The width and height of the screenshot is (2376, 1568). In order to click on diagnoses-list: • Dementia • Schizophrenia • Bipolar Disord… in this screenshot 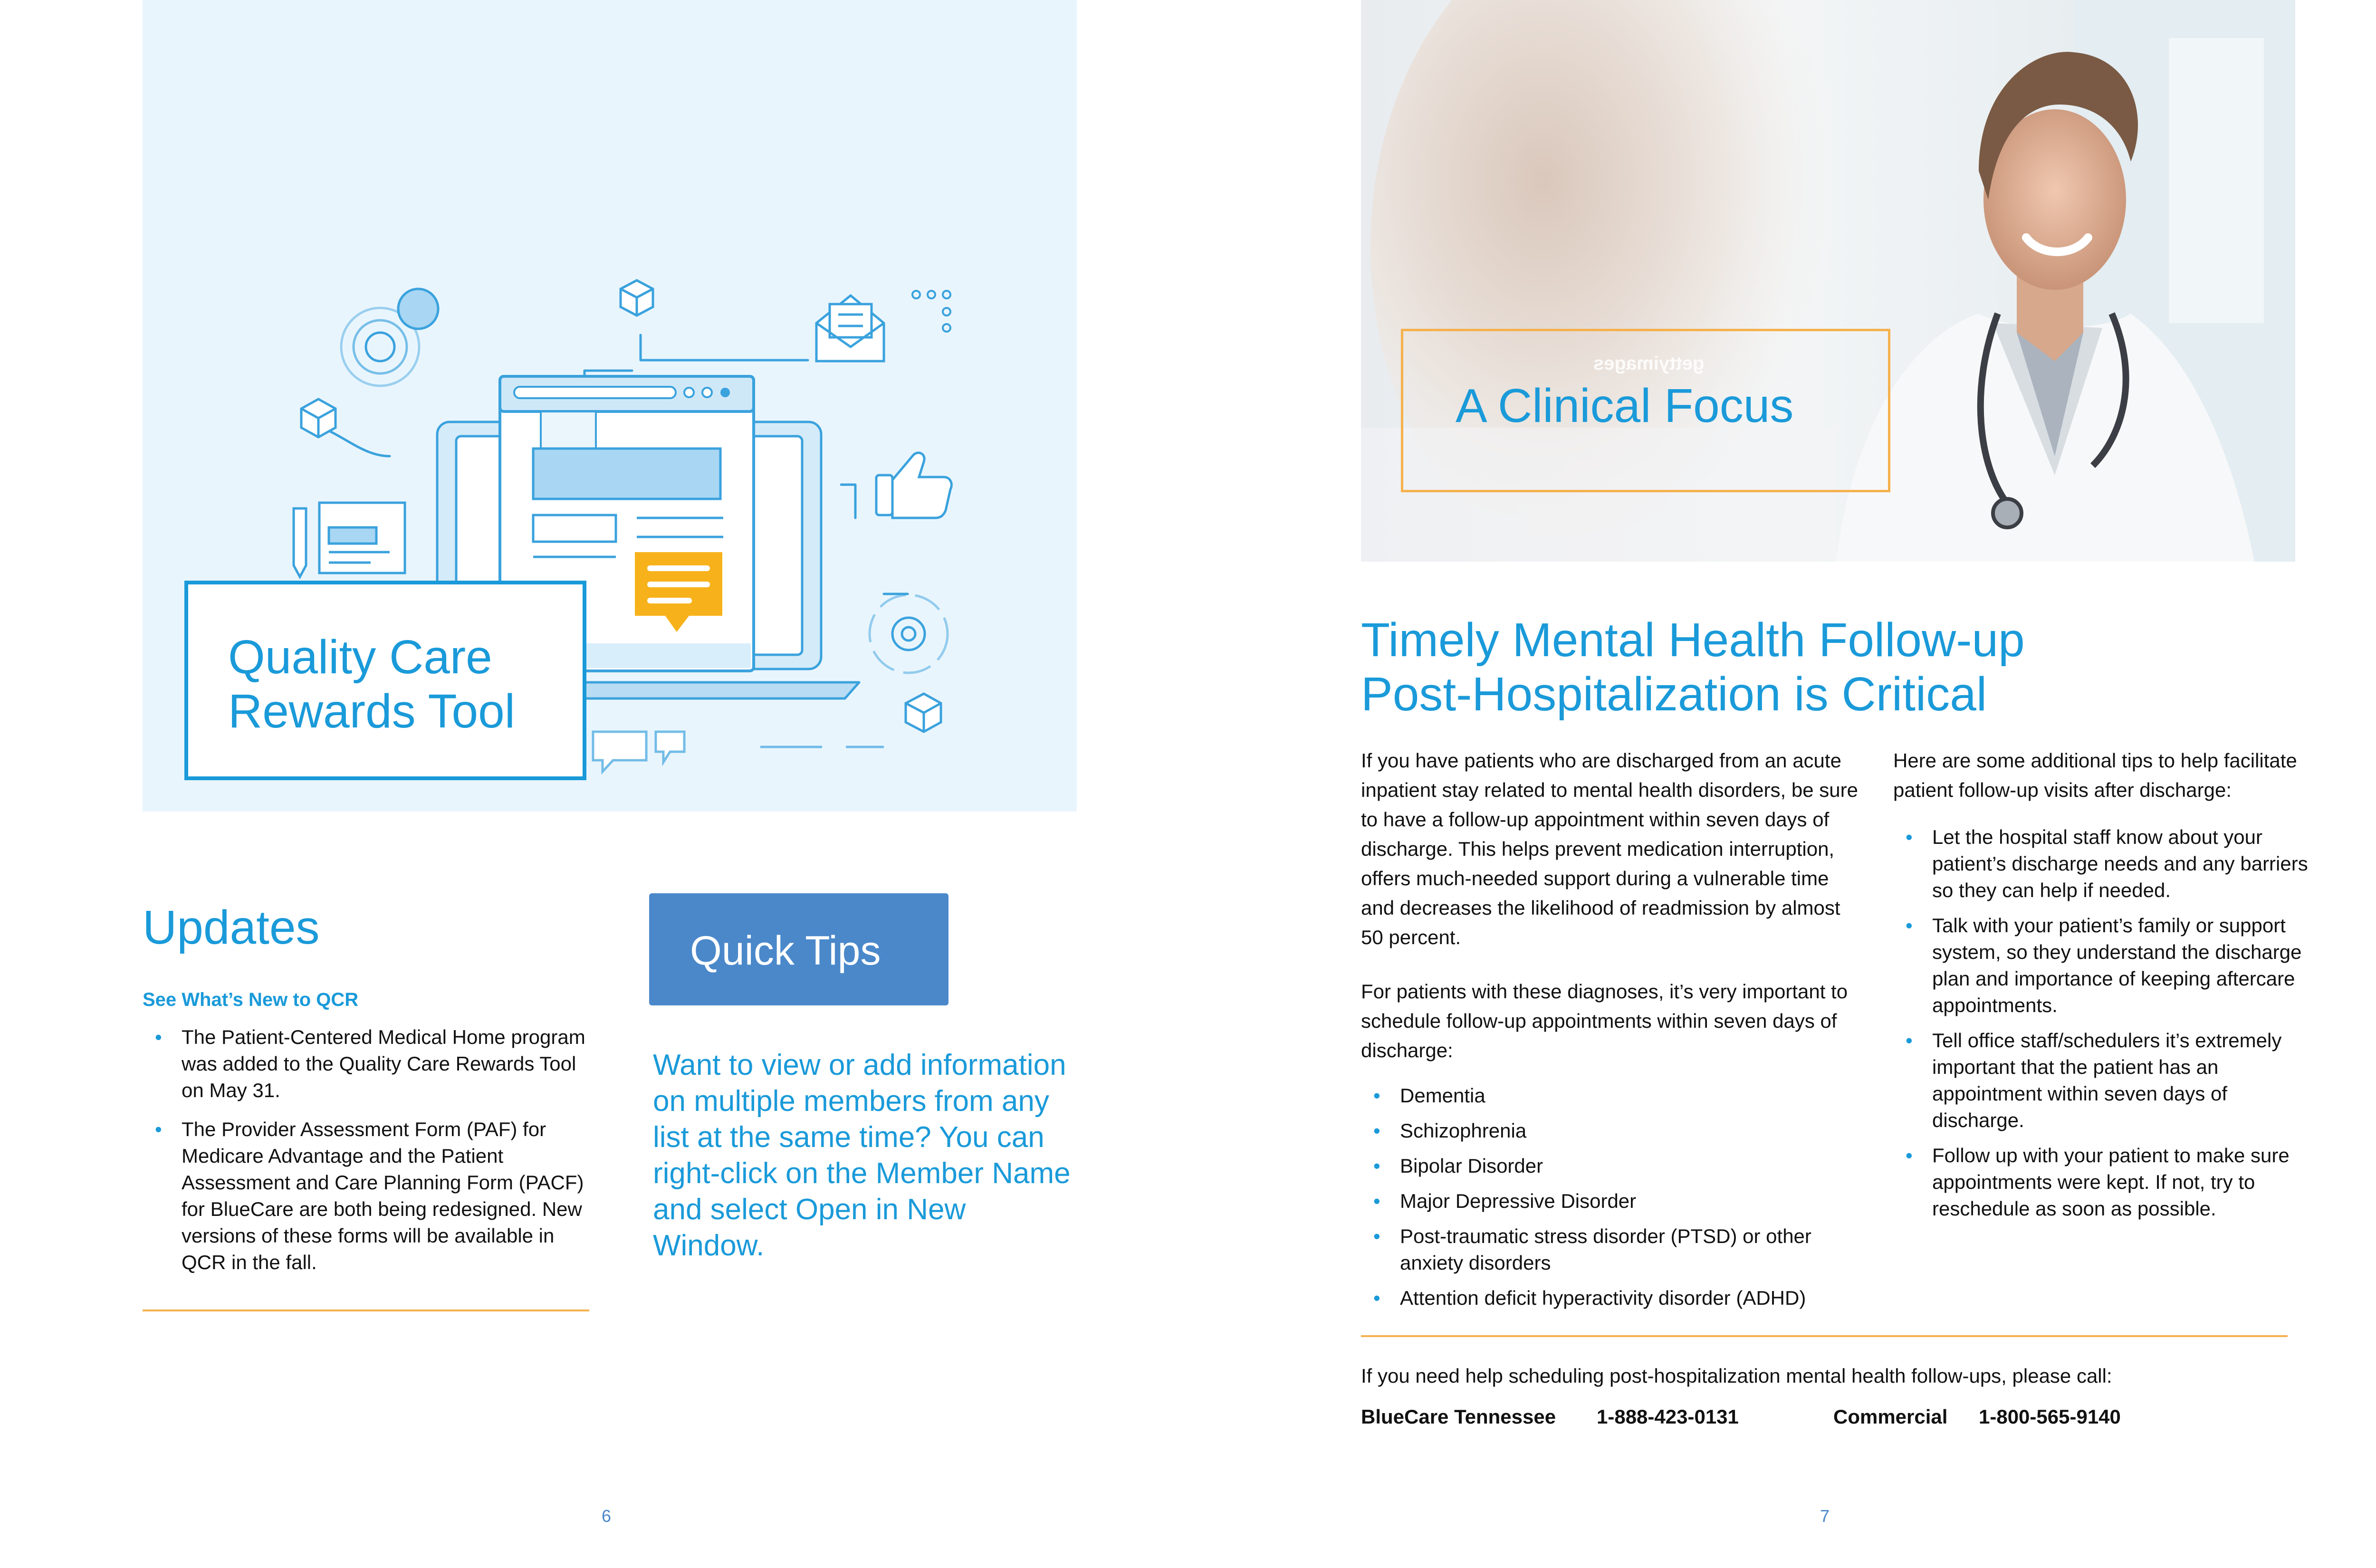, I will do `click(1613, 1197)`.